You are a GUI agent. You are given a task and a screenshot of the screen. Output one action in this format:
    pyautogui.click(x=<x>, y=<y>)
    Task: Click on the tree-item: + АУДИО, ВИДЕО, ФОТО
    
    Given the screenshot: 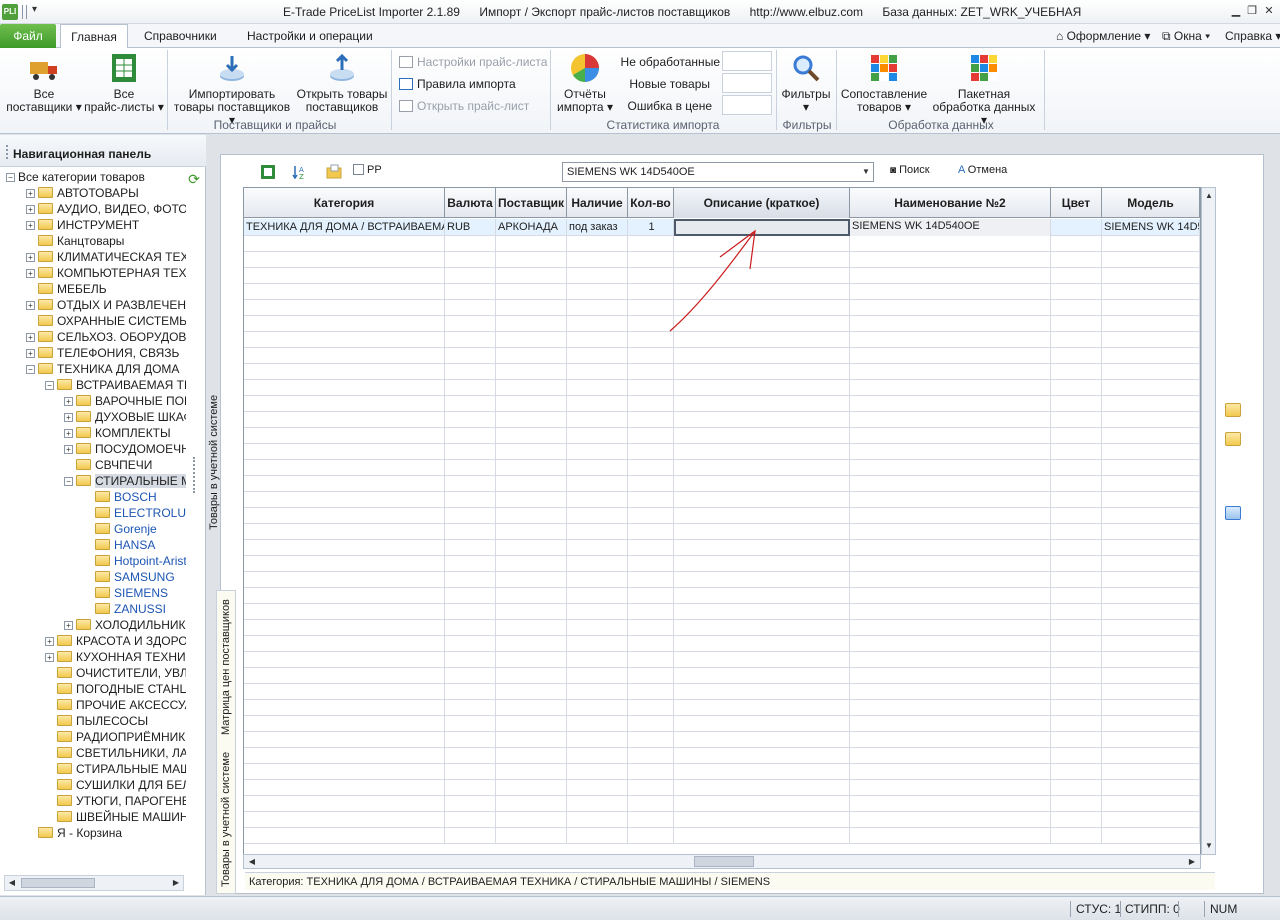 What is the action you would take?
    pyautogui.click(x=106, y=209)
    